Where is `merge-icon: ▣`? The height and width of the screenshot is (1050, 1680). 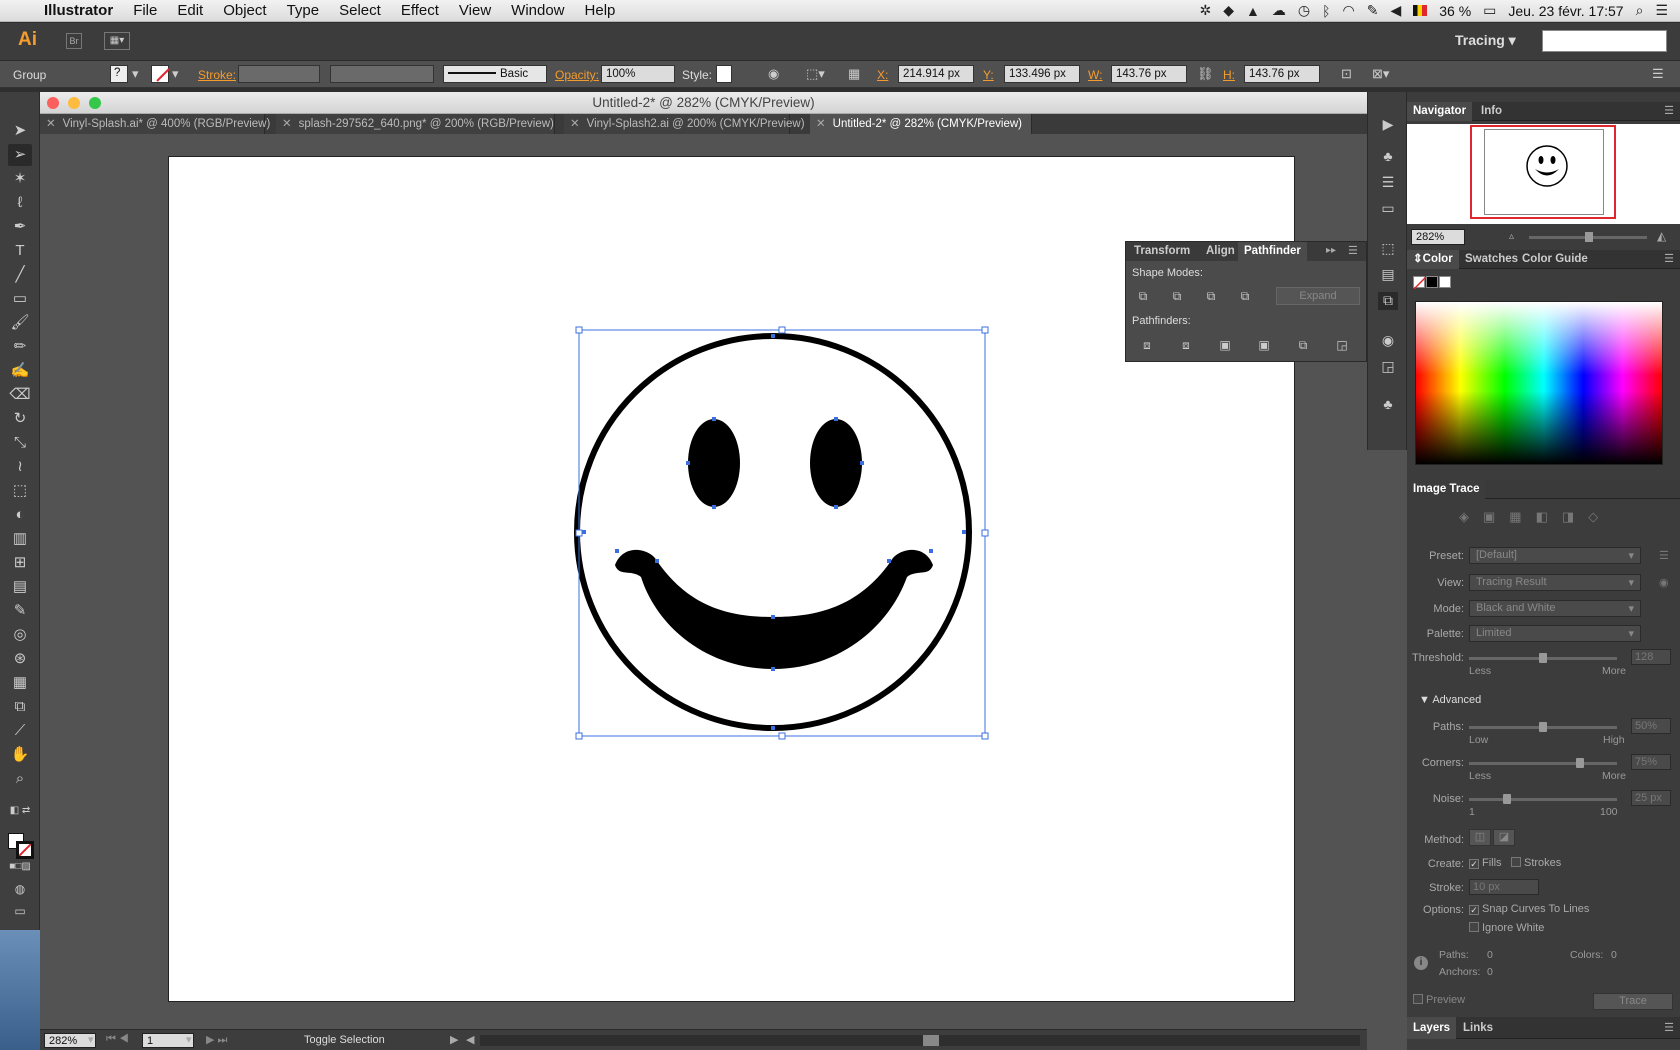
merge-icon: ▣ is located at coordinates (1225, 345).